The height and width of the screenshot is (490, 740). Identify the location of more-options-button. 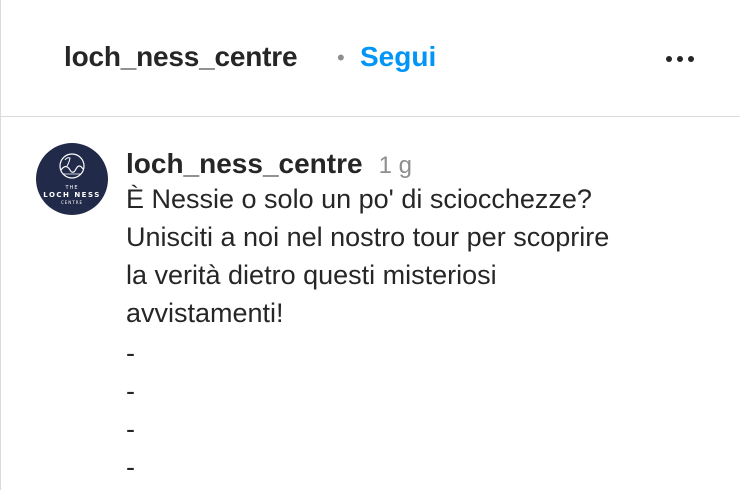
(680, 59).